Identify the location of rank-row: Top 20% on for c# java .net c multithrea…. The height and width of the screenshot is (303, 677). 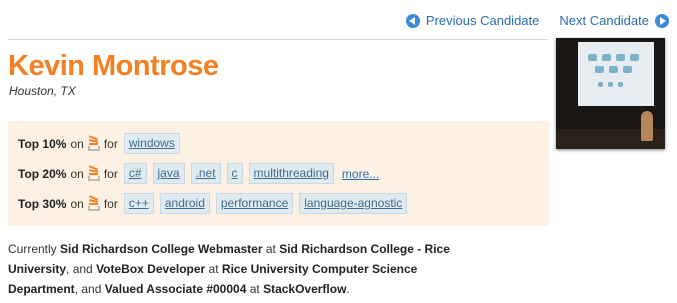
(198, 173).